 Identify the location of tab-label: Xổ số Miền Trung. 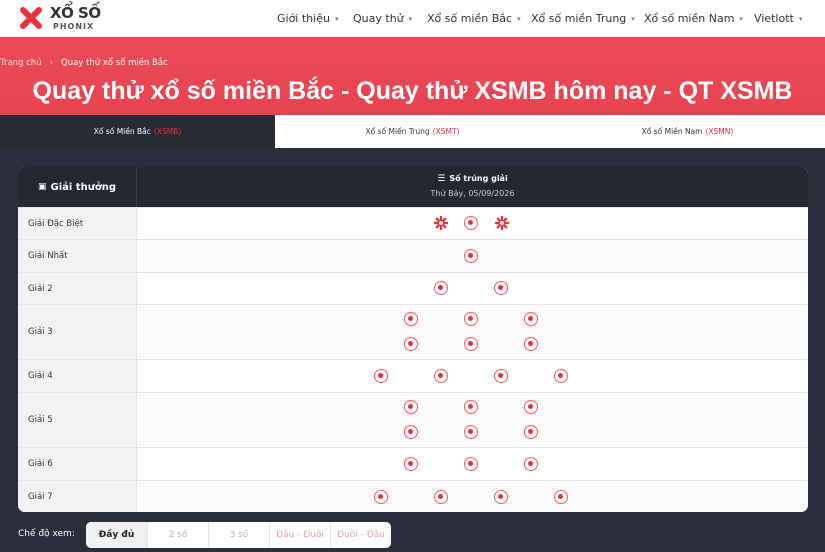
(397, 131).